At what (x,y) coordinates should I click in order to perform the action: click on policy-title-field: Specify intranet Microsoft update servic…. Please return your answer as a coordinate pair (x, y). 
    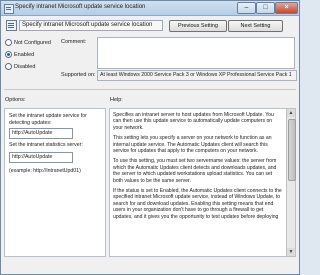
    Looking at the image, I should click on (91, 25).